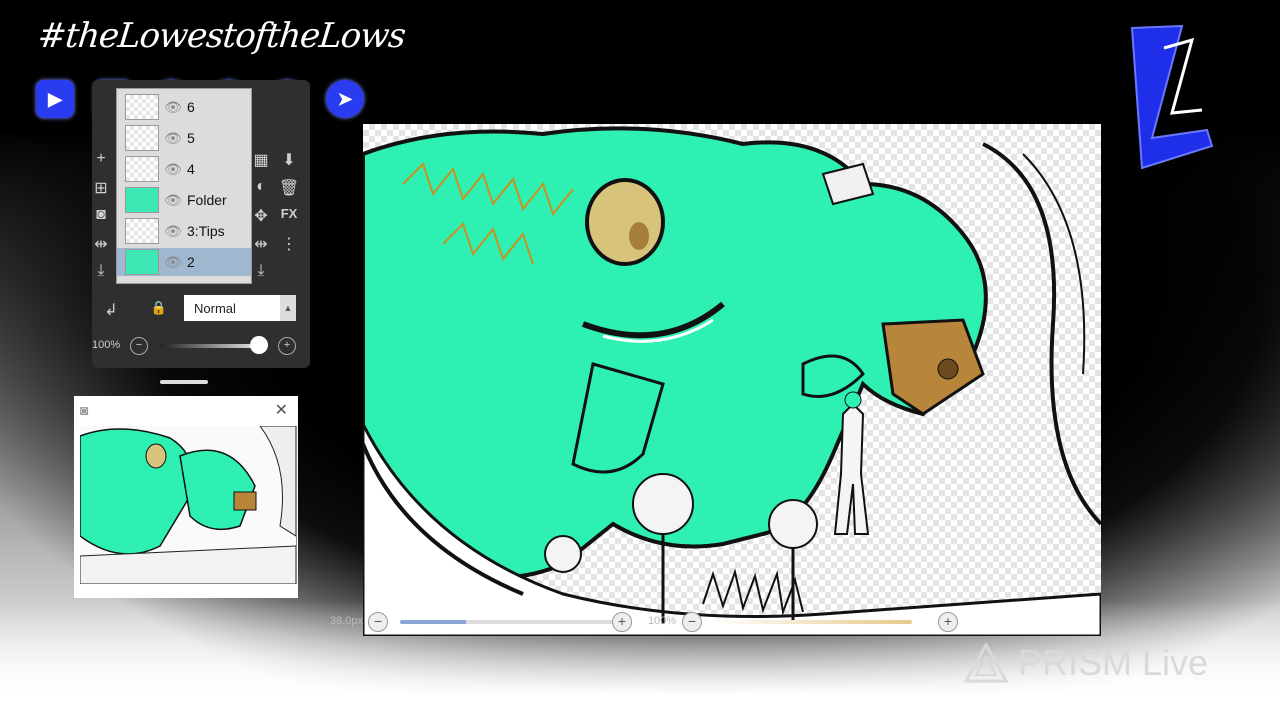 This screenshot has width=1280, height=720. I want to click on layer-list: 👁 6 👁 5 👁 4 👁 Folder 👁 3:Tips 👁 2, so click(184, 186).